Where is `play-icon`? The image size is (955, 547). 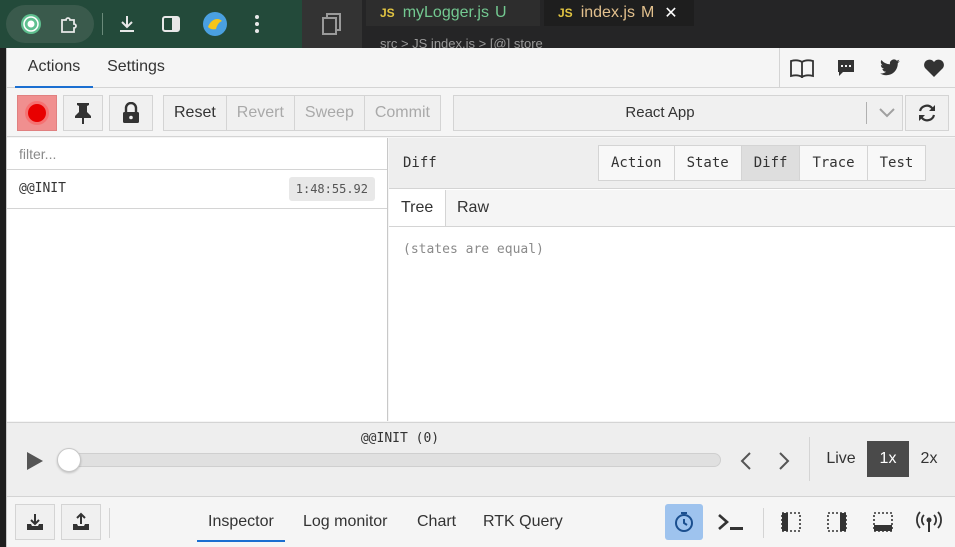 play-icon is located at coordinates (35, 461).